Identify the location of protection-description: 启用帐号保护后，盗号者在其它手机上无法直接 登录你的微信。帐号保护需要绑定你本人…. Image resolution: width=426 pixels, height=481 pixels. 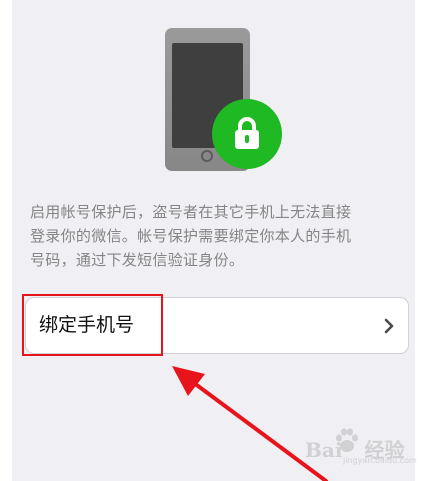
(220, 236).